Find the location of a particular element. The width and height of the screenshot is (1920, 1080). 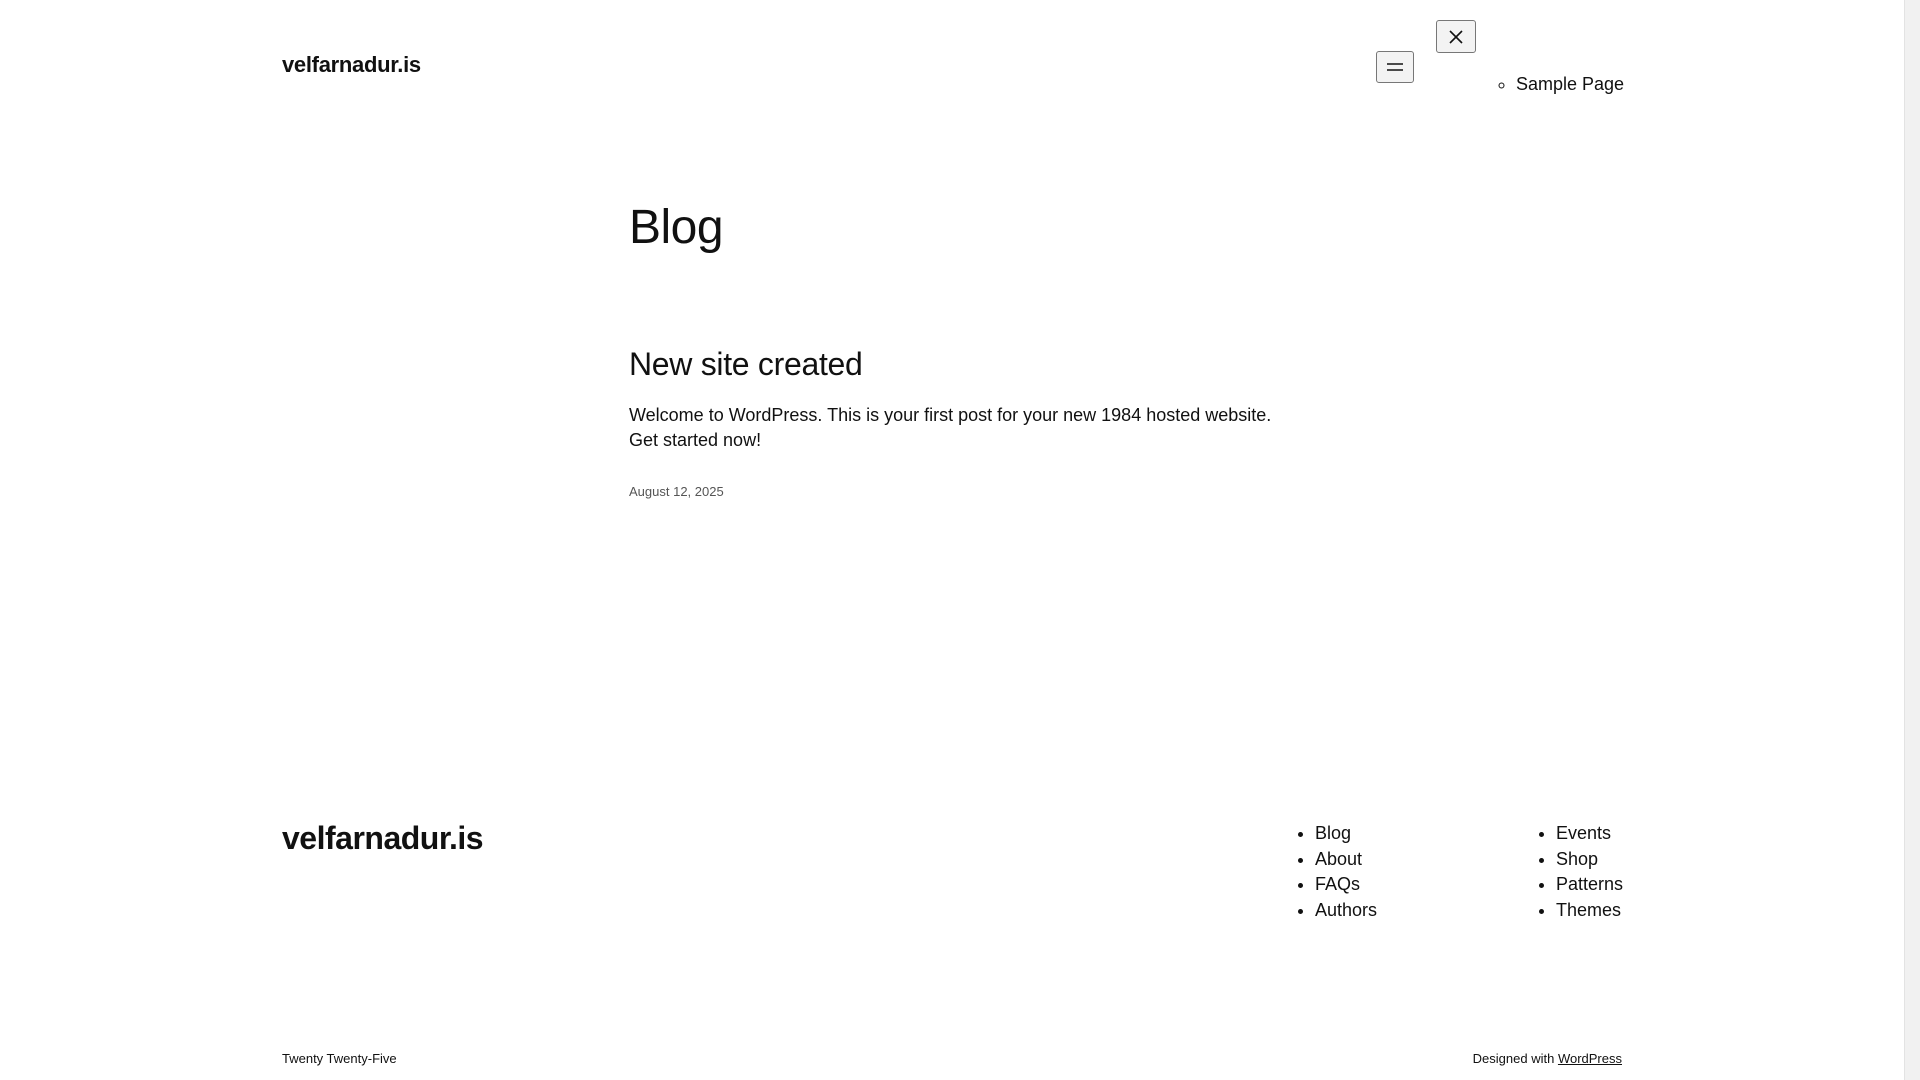

scrollbar is located at coordinates (1912, 540).